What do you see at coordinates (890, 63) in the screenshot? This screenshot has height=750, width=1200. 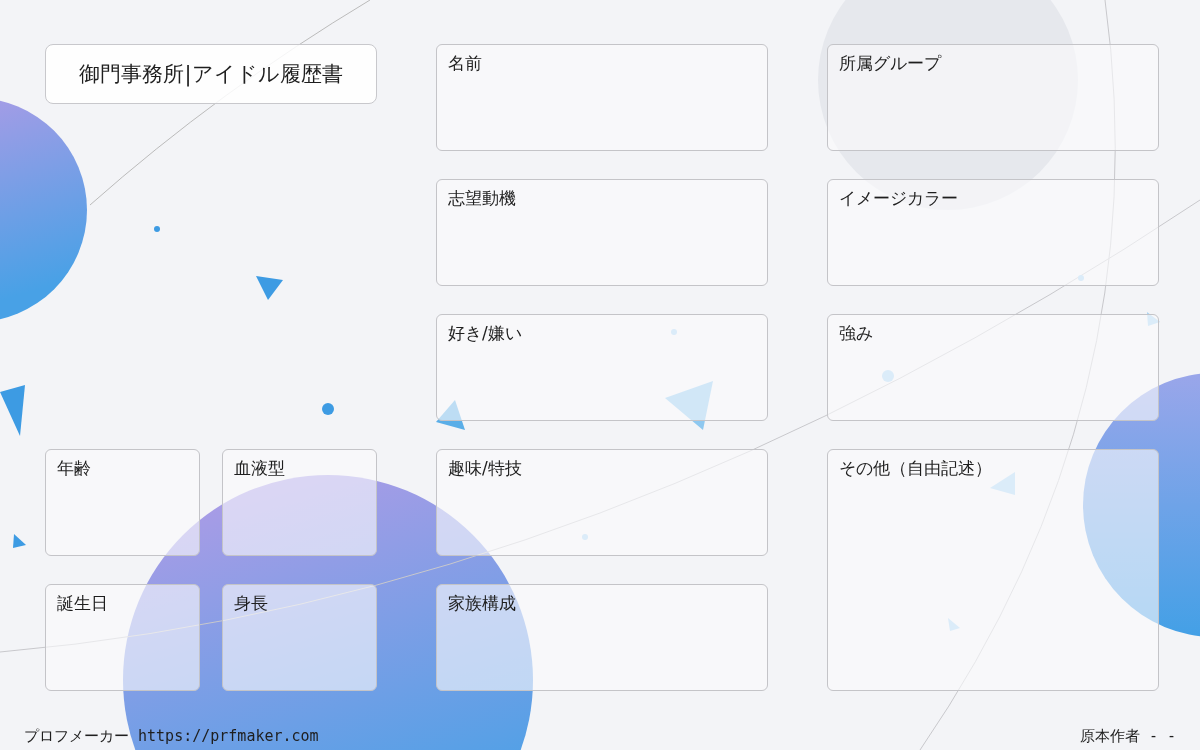 I see `field-label: 所属グループ` at bounding box center [890, 63].